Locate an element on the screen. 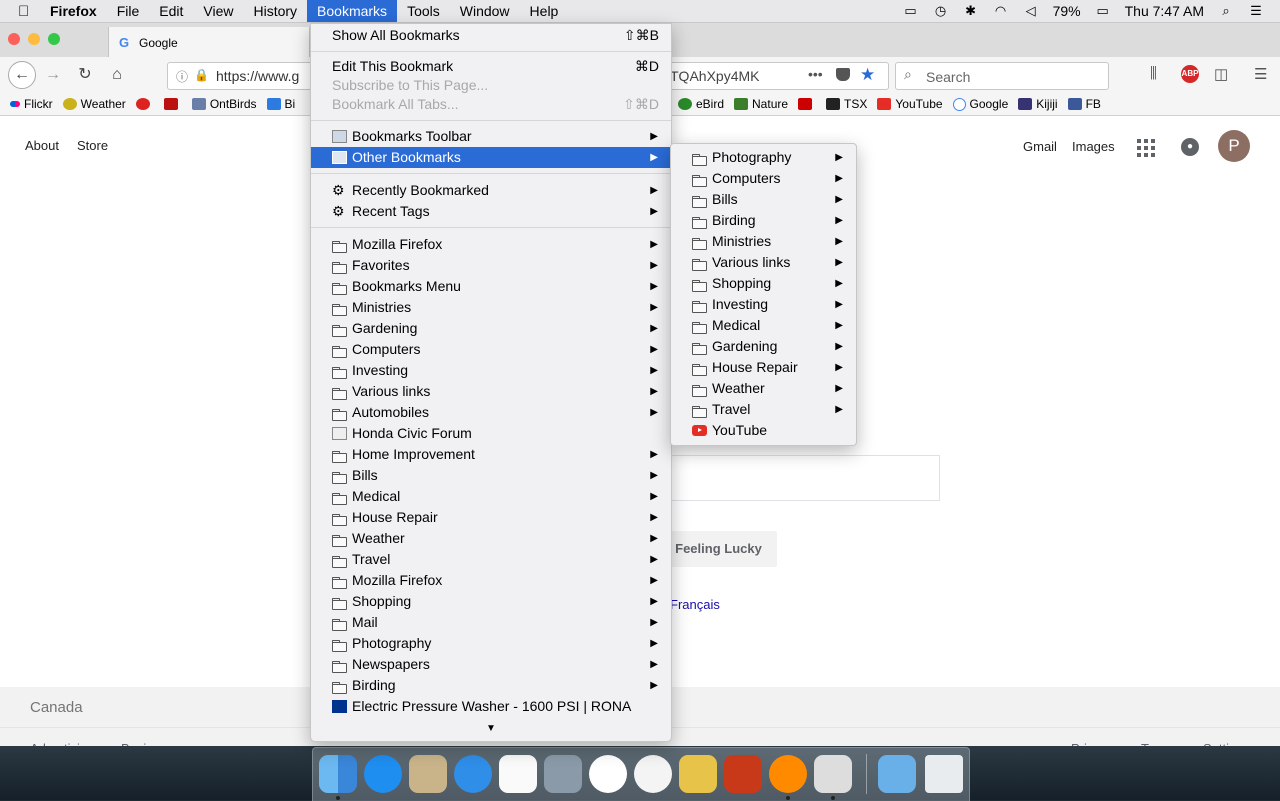 The image size is (1280, 801). menu-bookmarks-toolbar: Bookmarks Toolbar ▶ is located at coordinates (491, 136).